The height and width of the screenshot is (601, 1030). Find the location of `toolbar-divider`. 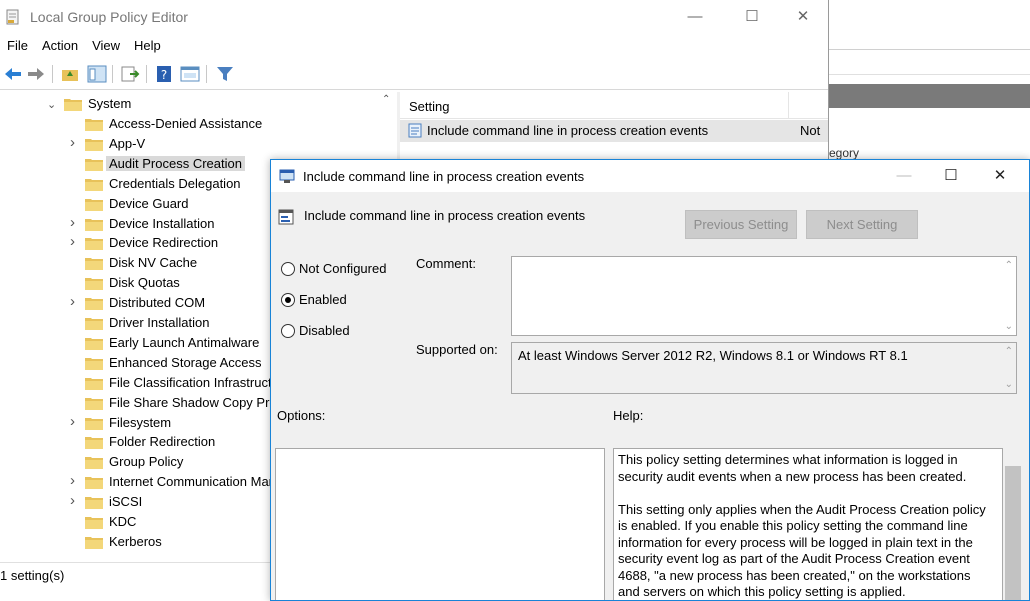

toolbar-divider is located at coordinates (52, 74).